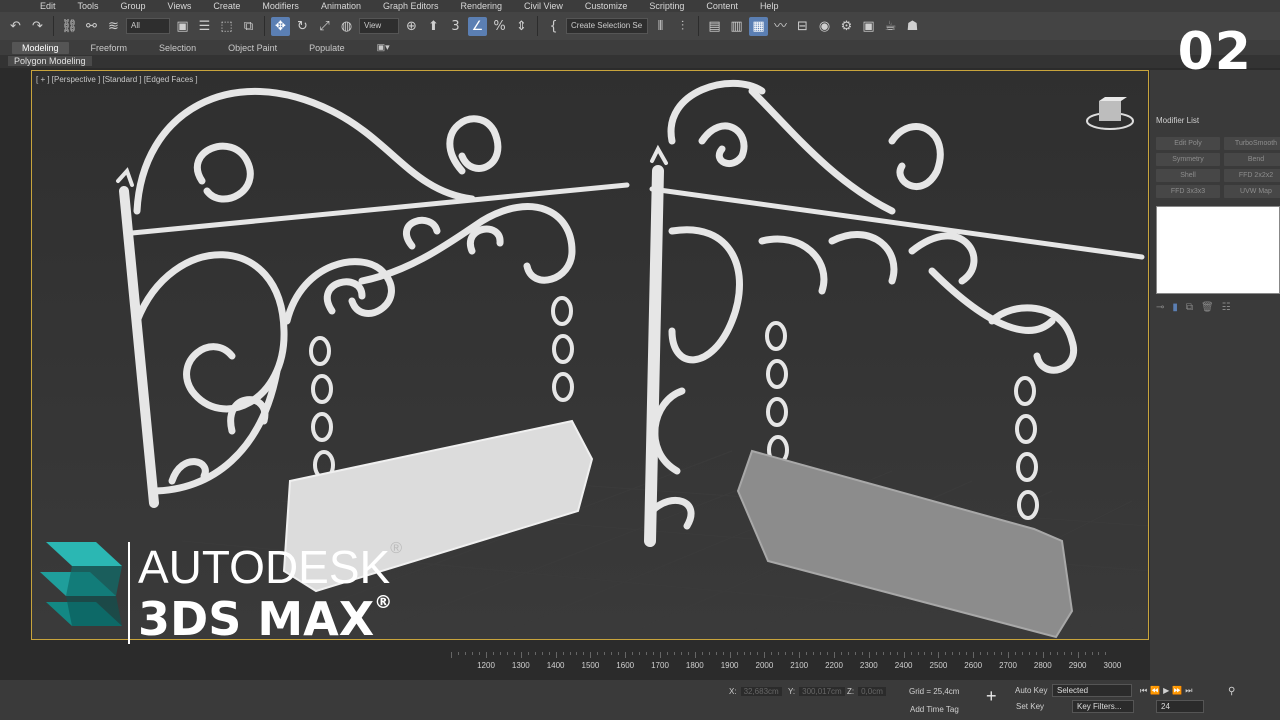 This screenshot has height=720, width=1280. What do you see at coordinates (182, 26) in the screenshot?
I see `select-object-icon: ▣` at bounding box center [182, 26].